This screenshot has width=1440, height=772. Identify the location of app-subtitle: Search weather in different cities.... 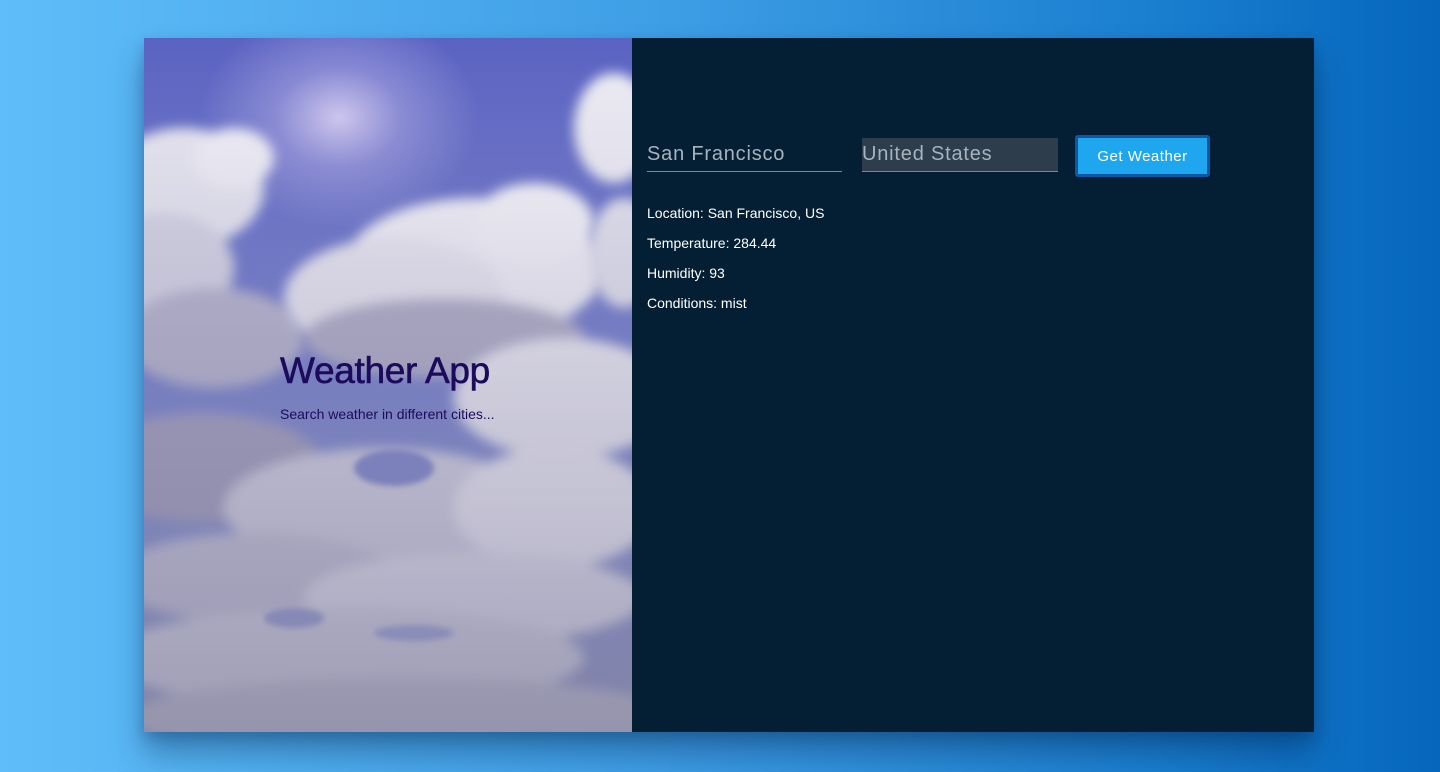
(387, 414).